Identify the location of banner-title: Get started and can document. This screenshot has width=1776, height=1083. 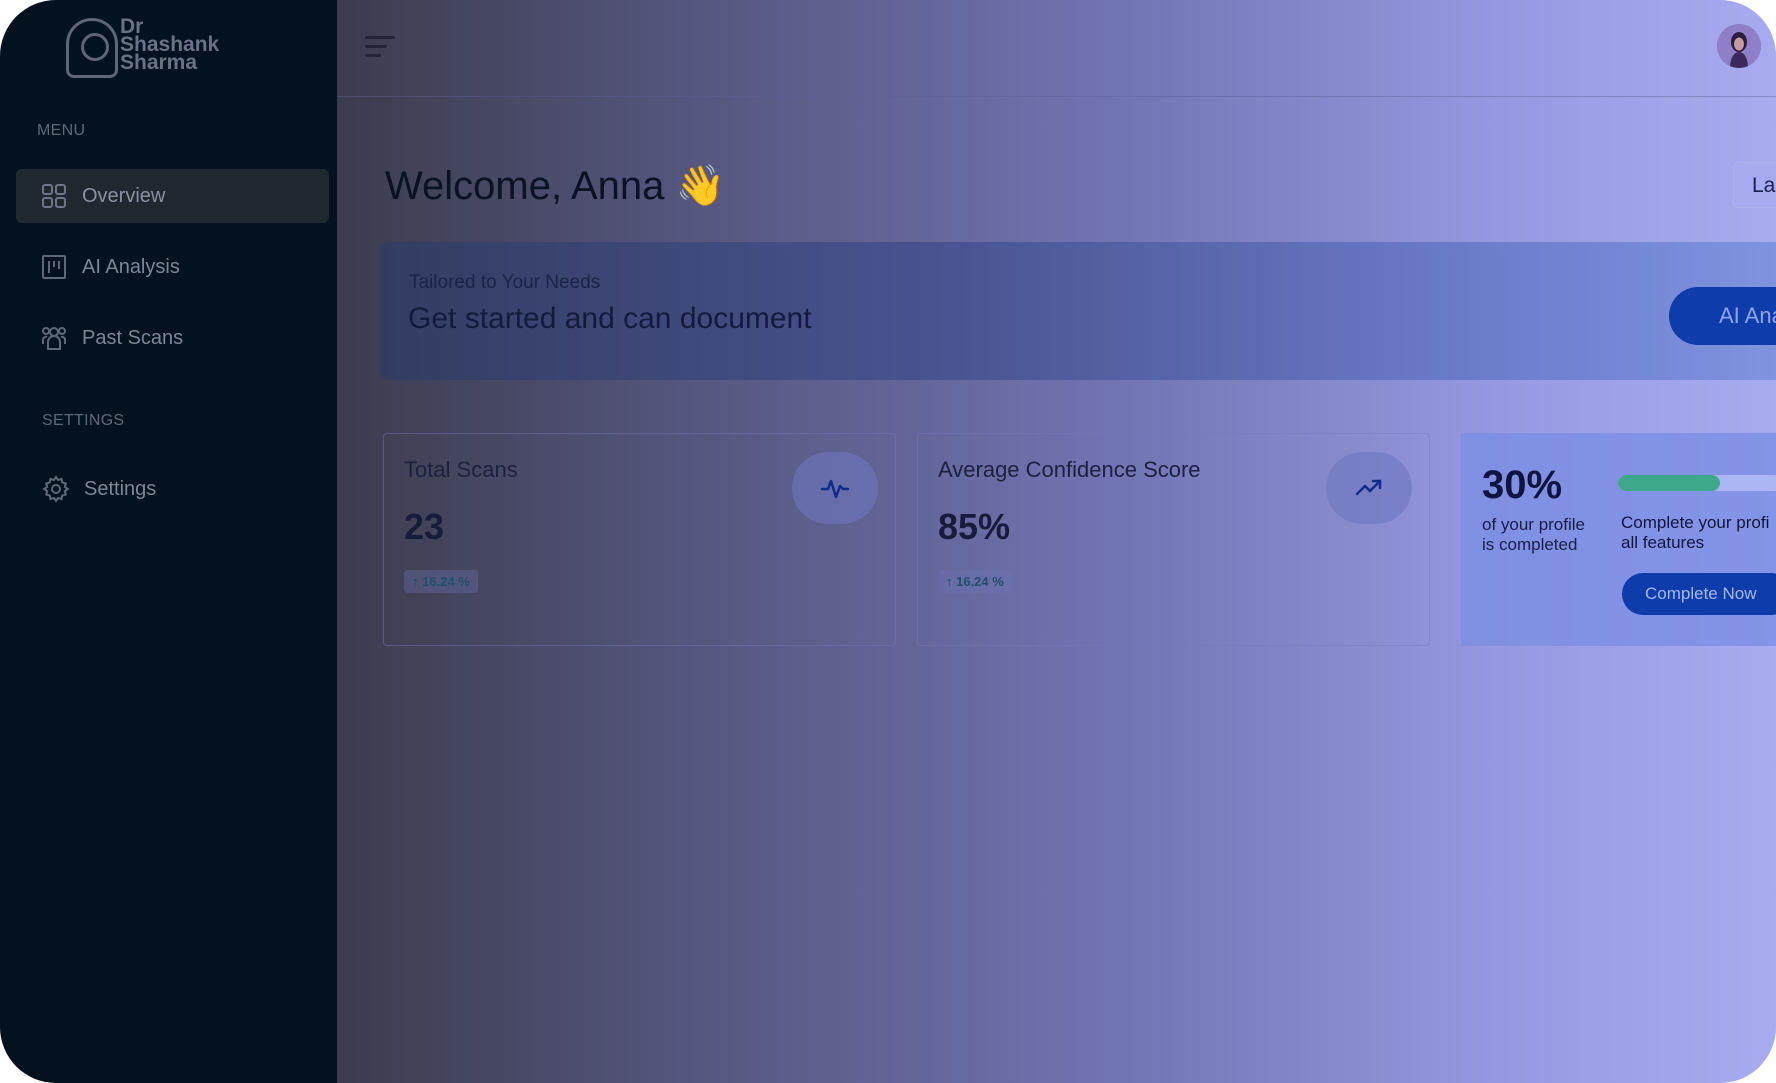
(610, 318).